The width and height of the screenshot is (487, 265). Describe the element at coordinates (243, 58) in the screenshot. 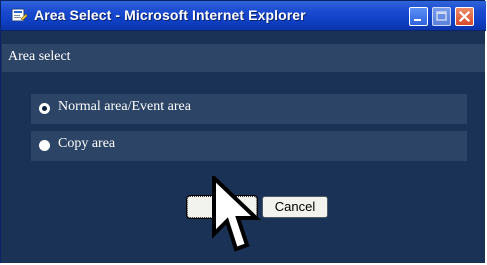

I see `area-select-header: Area select` at that location.